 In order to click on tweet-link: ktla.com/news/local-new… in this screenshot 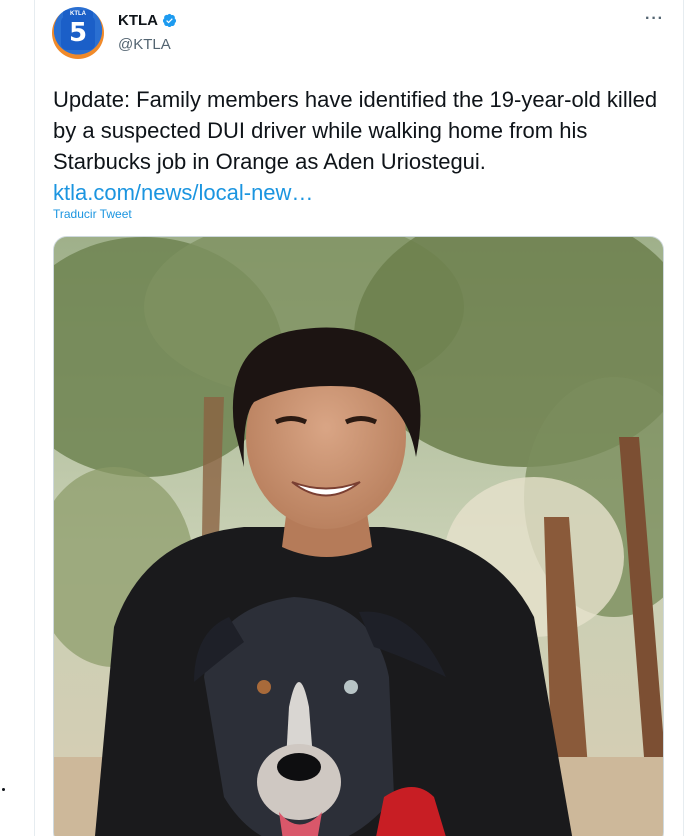, I will do `click(183, 192)`.